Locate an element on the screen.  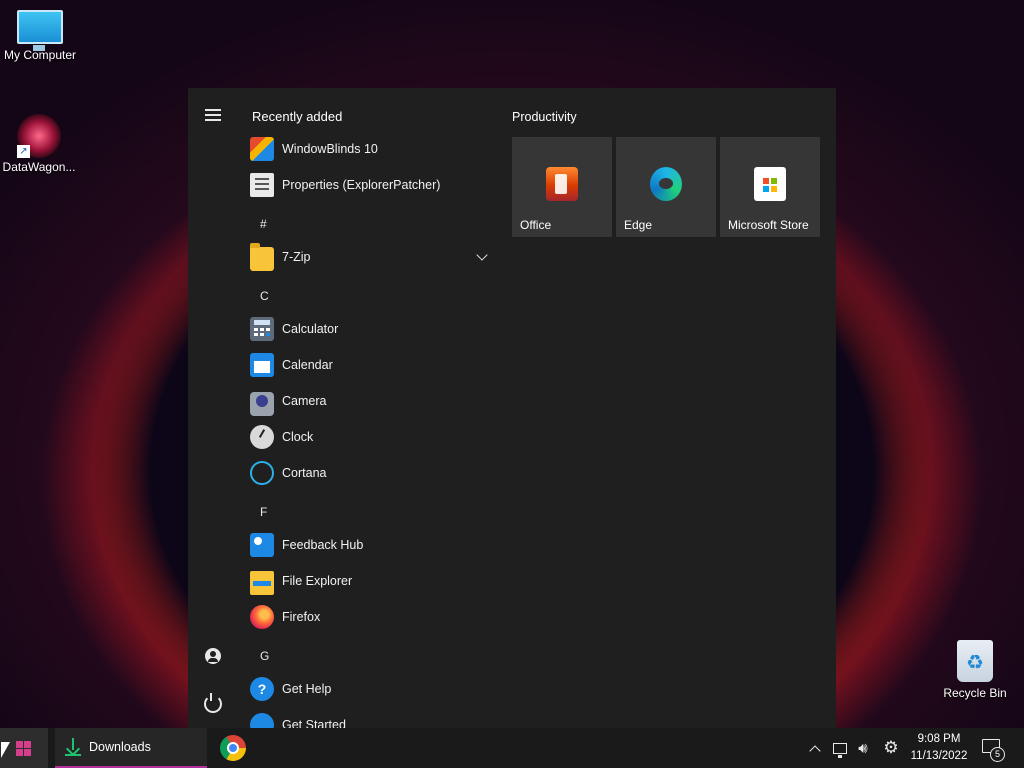
volume-button: 🔊︎ is located at coordinates (863, 748).